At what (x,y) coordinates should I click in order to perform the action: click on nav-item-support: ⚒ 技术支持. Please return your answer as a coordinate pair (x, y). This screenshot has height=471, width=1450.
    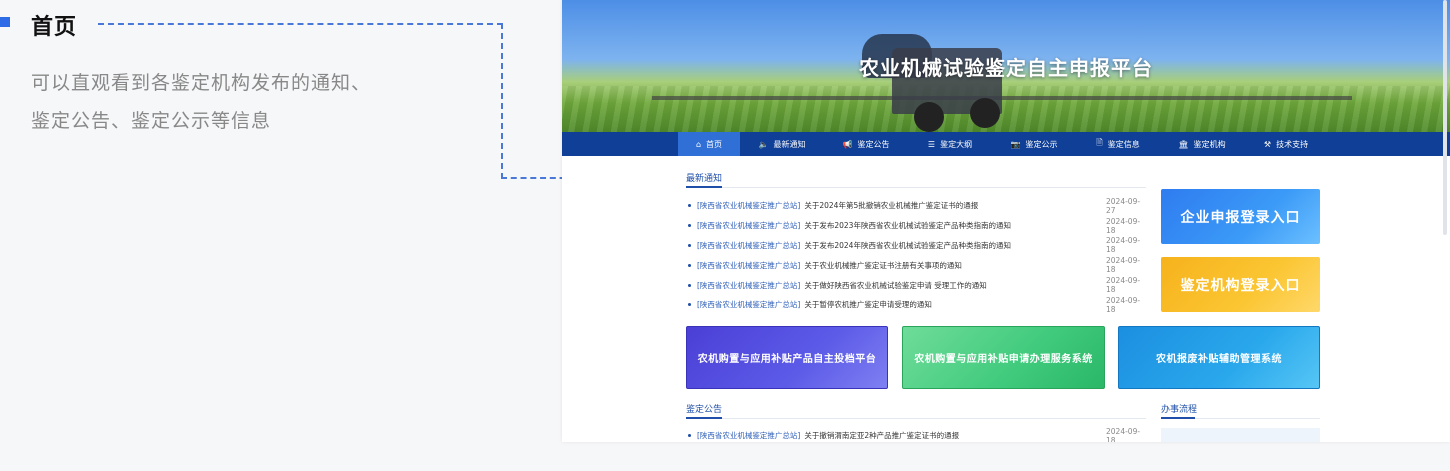
    Looking at the image, I should click on (1286, 144).